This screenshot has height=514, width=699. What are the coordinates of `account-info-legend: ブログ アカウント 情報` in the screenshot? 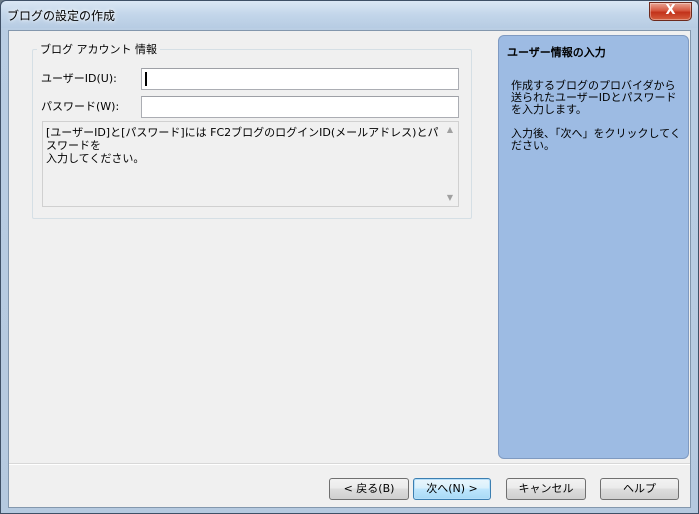 It's located at (98, 49).